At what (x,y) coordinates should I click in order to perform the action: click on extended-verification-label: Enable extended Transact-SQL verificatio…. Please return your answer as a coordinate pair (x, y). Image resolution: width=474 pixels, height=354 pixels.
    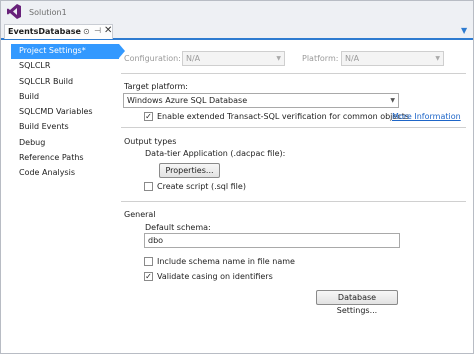
    Looking at the image, I should click on (283, 116).